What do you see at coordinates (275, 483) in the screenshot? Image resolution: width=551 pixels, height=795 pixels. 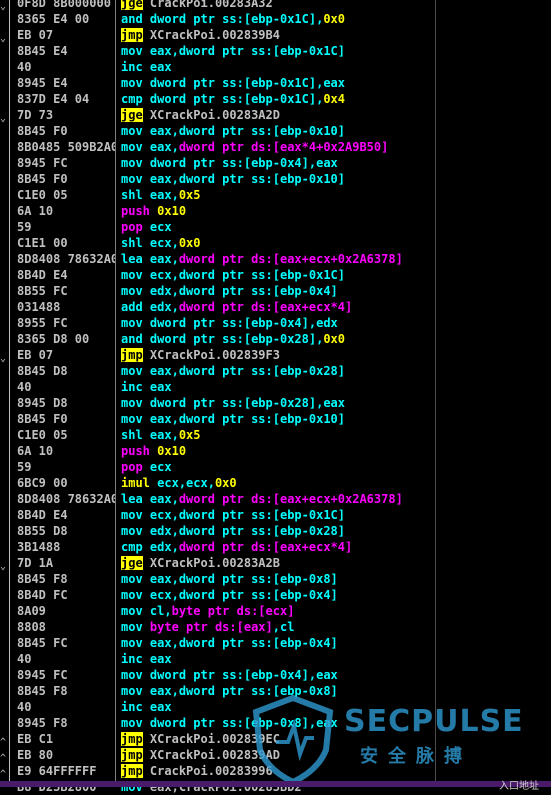 I see `instruction-row: 6BC9 00 imul ecx,ecx,0x0` at bounding box center [275, 483].